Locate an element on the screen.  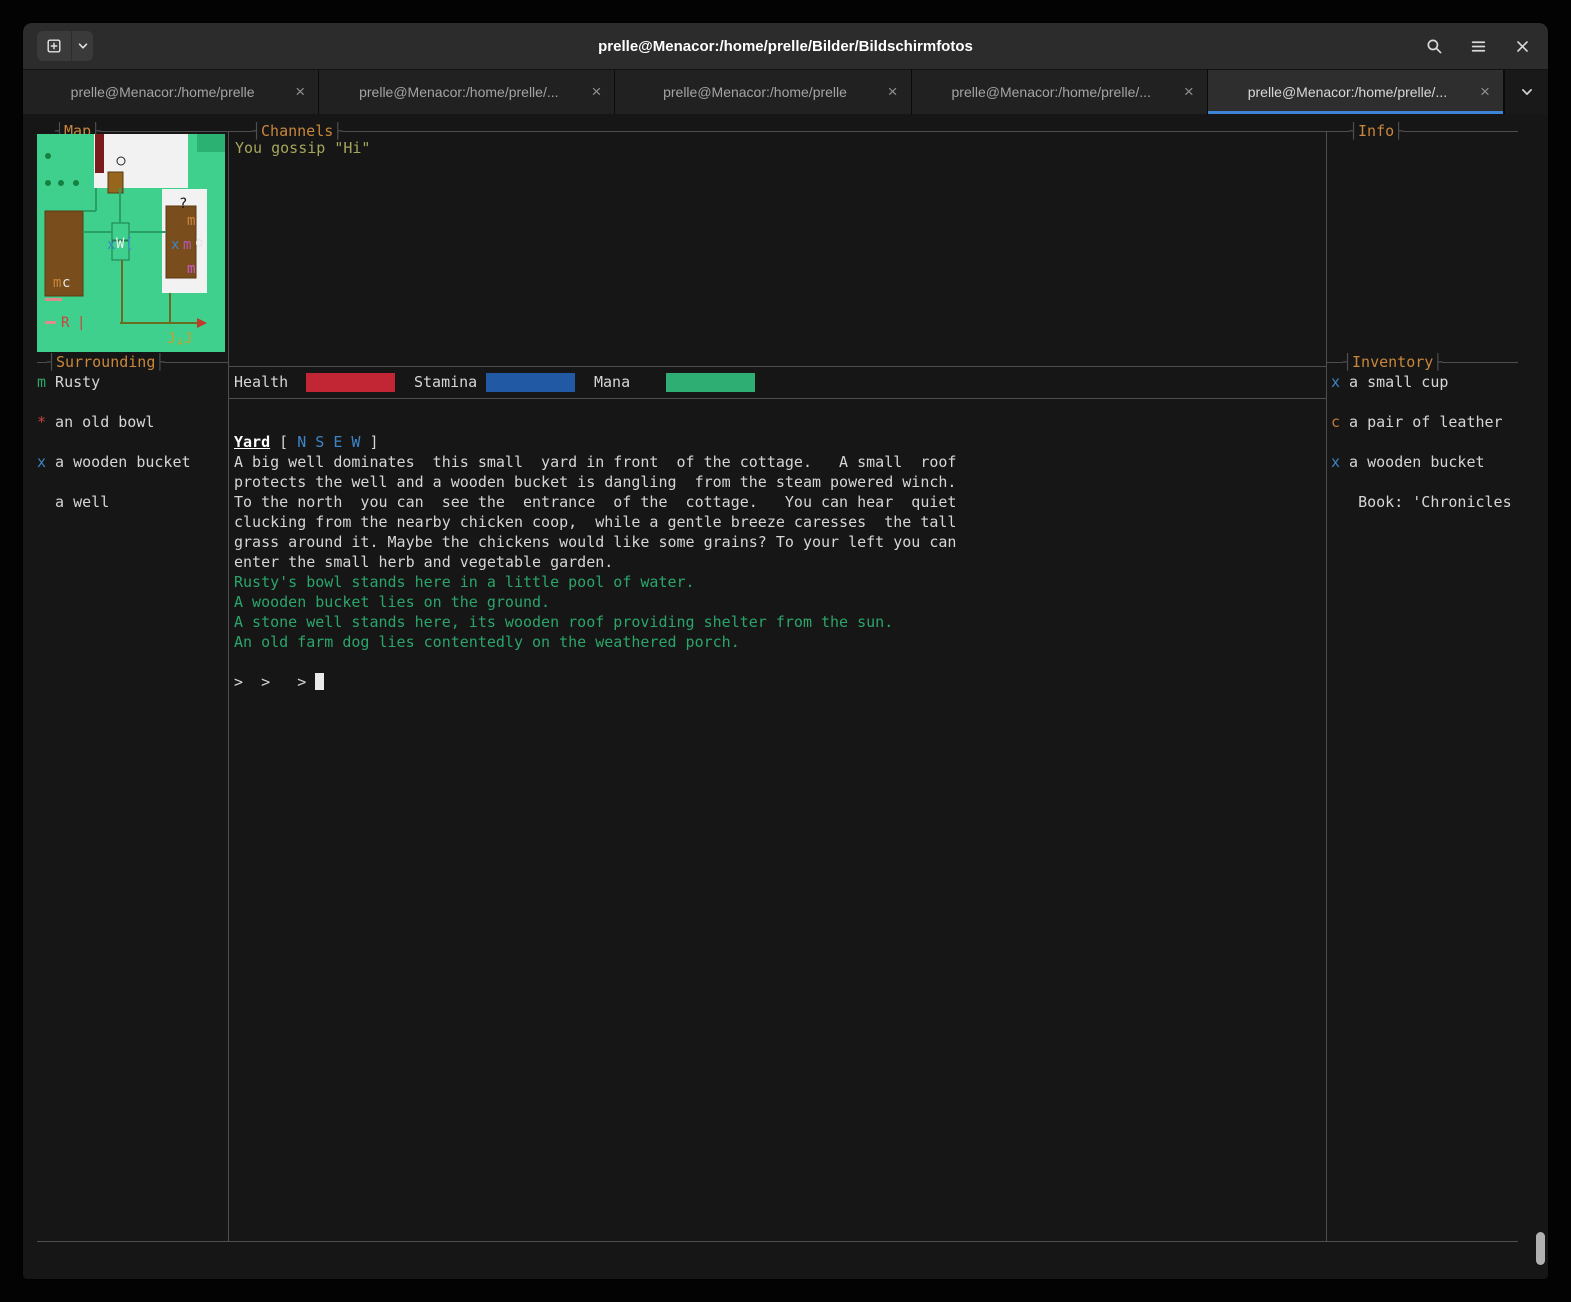
tab-overflow-button is located at coordinates (1526, 92).